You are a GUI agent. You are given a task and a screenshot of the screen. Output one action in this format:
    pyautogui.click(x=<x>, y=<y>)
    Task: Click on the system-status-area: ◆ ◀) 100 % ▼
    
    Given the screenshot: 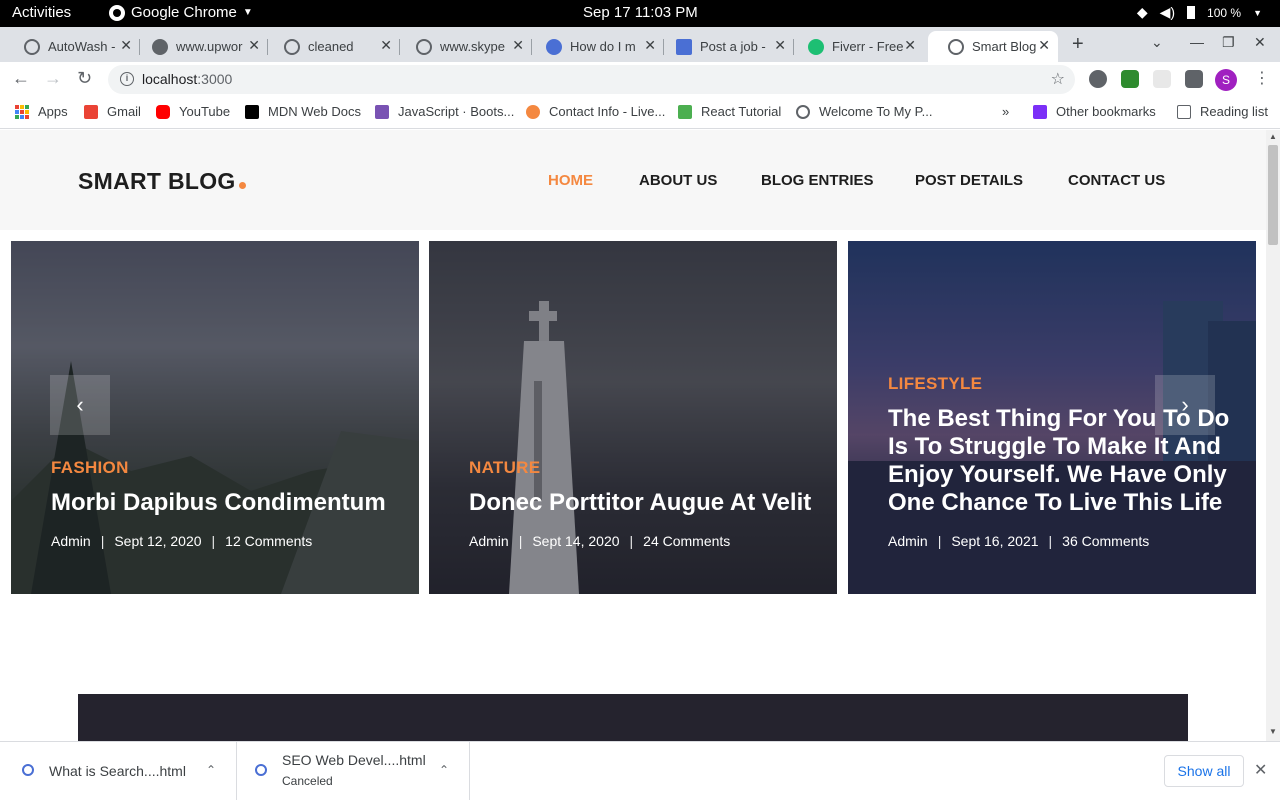 What is the action you would take?
    pyautogui.click(x=1199, y=12)
    